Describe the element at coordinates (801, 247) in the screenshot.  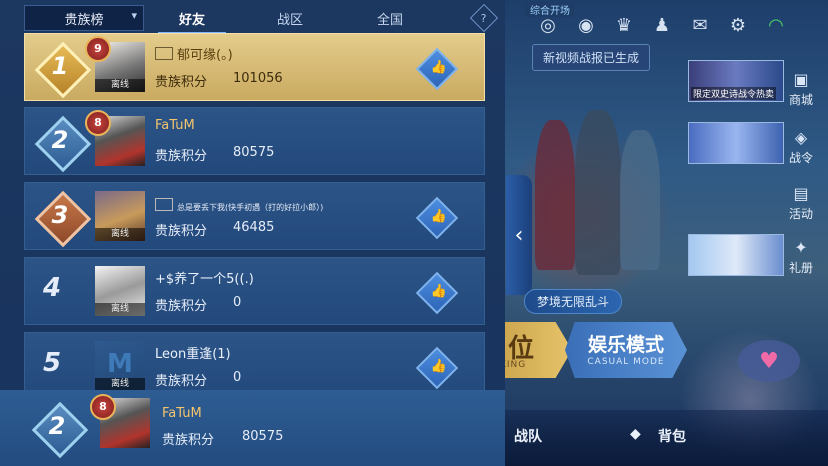
I see `gift-icon: ✦` at that location.